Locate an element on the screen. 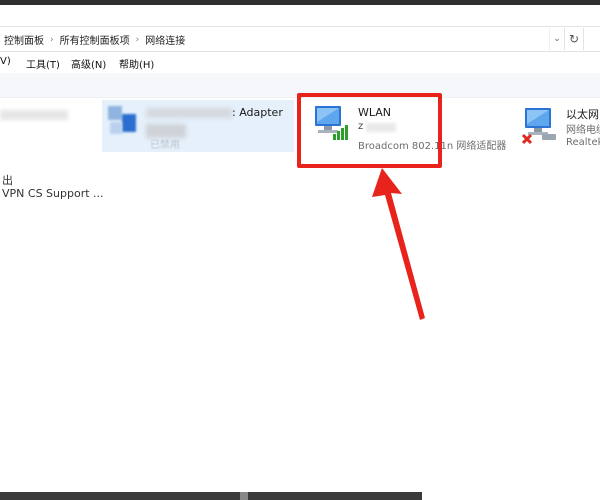  ethernet-adapter-icon is located at coordinates (538, 126).